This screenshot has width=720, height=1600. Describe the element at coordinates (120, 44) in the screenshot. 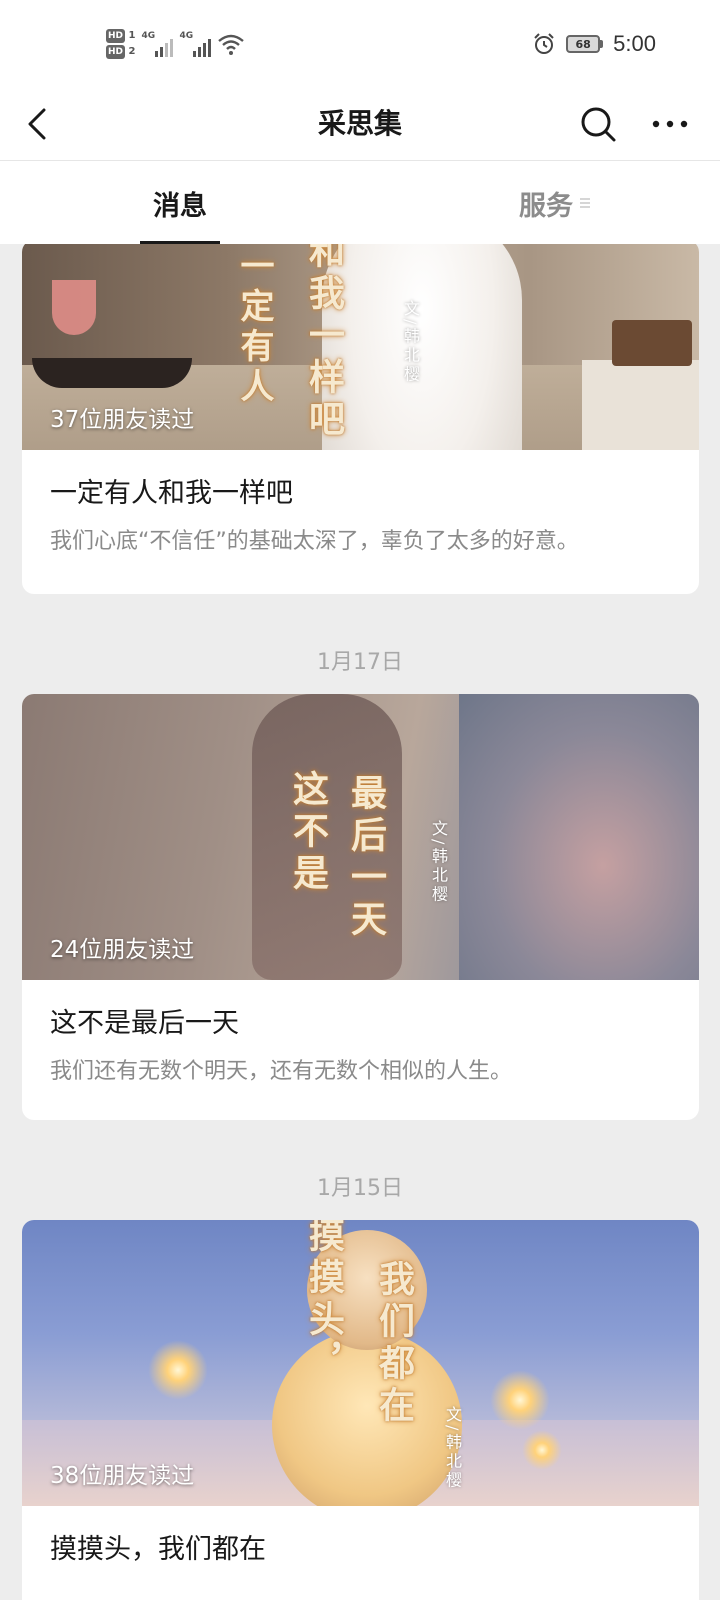

I see `sim-indicators: HD 1 HD 2` at that location.